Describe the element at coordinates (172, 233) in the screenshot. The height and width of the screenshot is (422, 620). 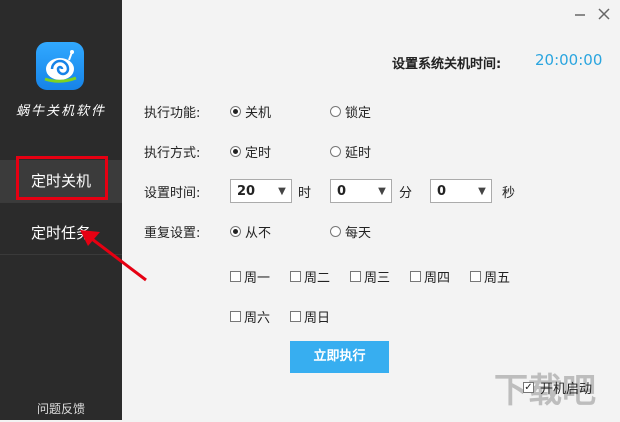
I see `repeat-label: 重复设置:` at that location.